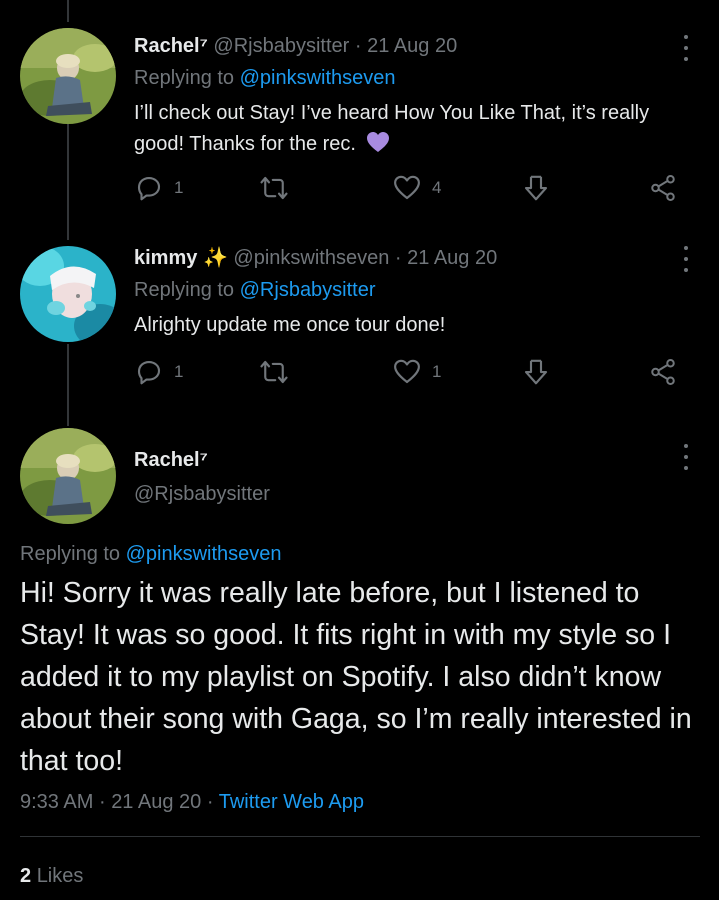 Image resolution: width=719 pixels, height=900 pixels. What do you see at coordinates (360, 836) in the screenshot?
I see `divider` at bounding box center [360, 836].